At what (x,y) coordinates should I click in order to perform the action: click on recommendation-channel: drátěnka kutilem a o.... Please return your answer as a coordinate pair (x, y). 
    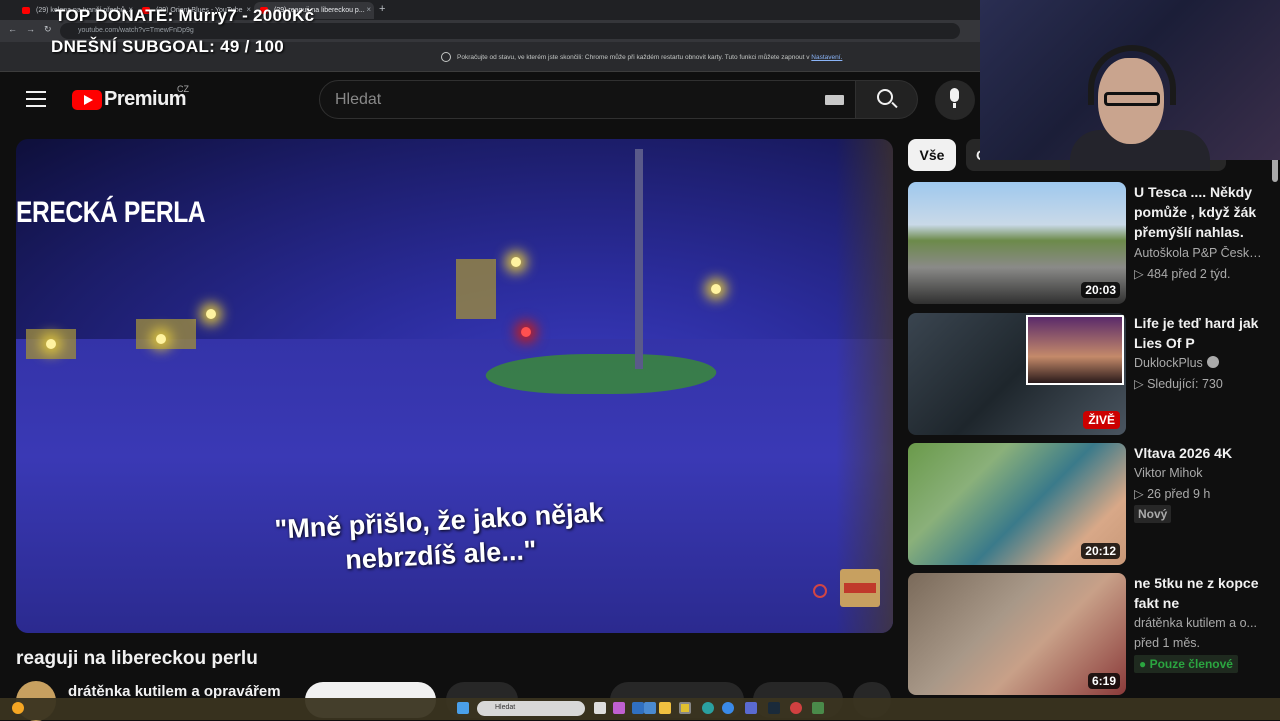
    Looking at the image, I should click on (1198, 623).